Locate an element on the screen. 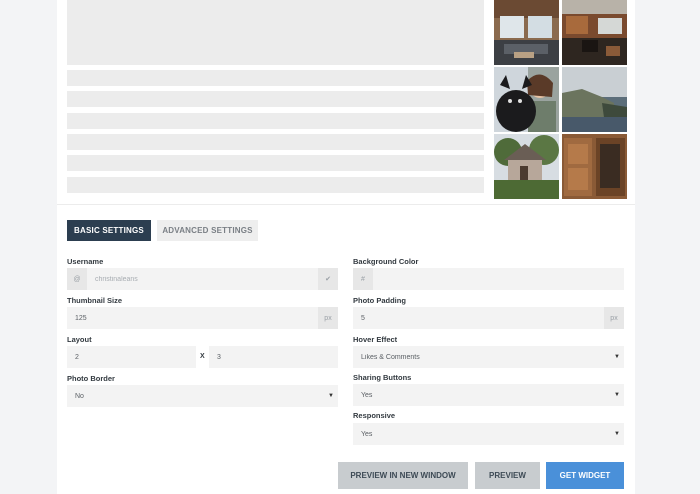 The height and width of the screenshot is (494, 700). background-color-field: # is located at coordinates (488, 279).